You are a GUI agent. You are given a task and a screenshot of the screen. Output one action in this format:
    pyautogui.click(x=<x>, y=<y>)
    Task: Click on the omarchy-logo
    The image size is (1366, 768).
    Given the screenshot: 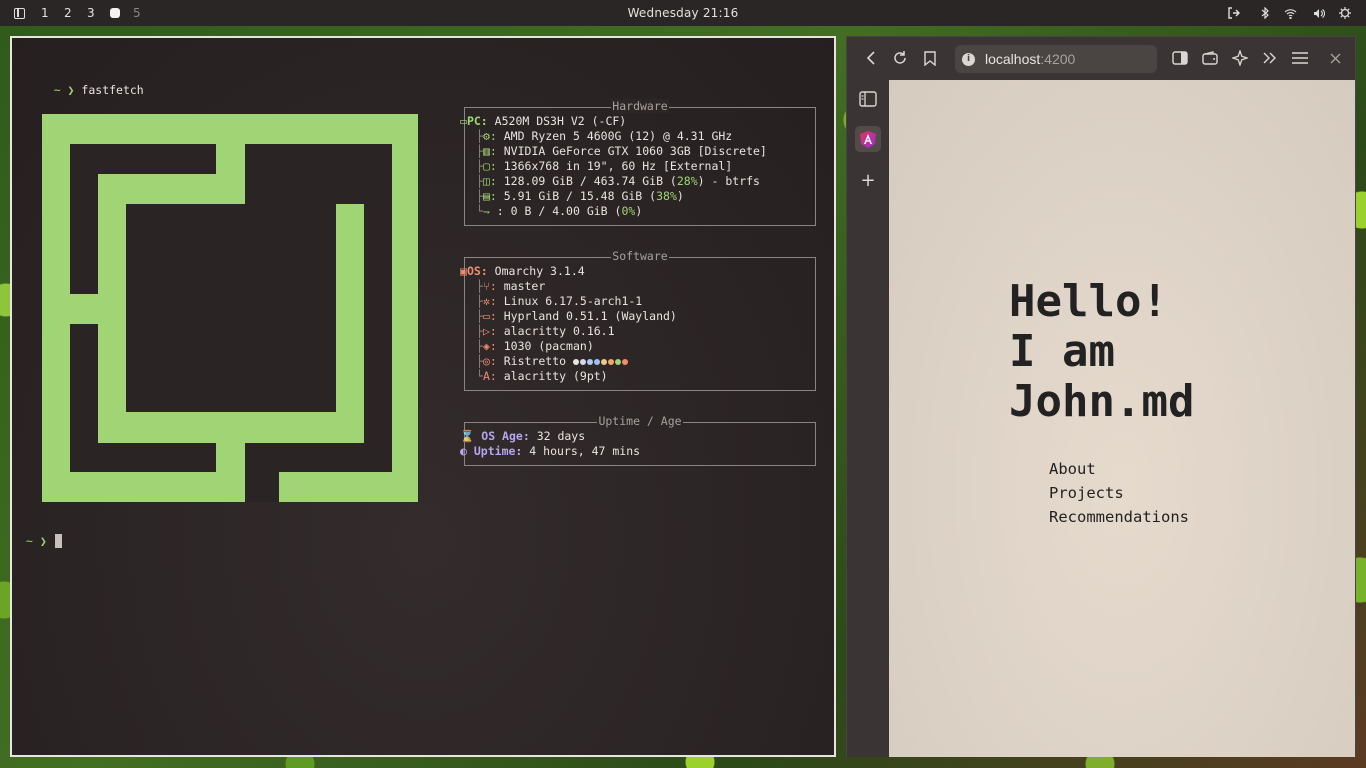 What is the action you would take?
    pyautogui.click(x=230, y=308)
    